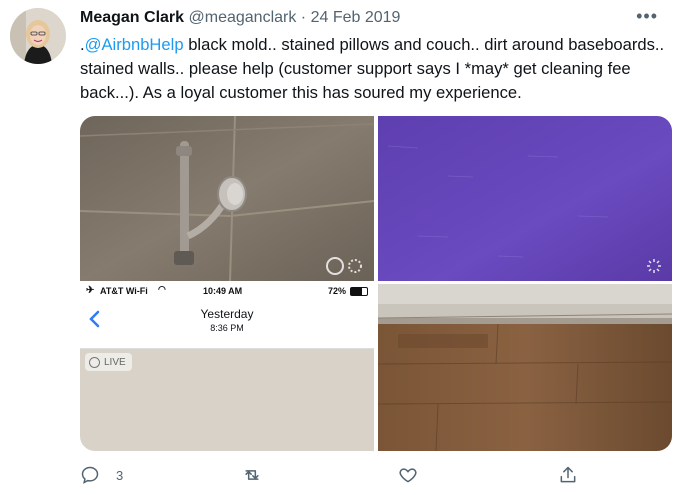  Describe the element at coordinates (115, 362) in the screenshot. I see `live-label: LIVE` at that location.